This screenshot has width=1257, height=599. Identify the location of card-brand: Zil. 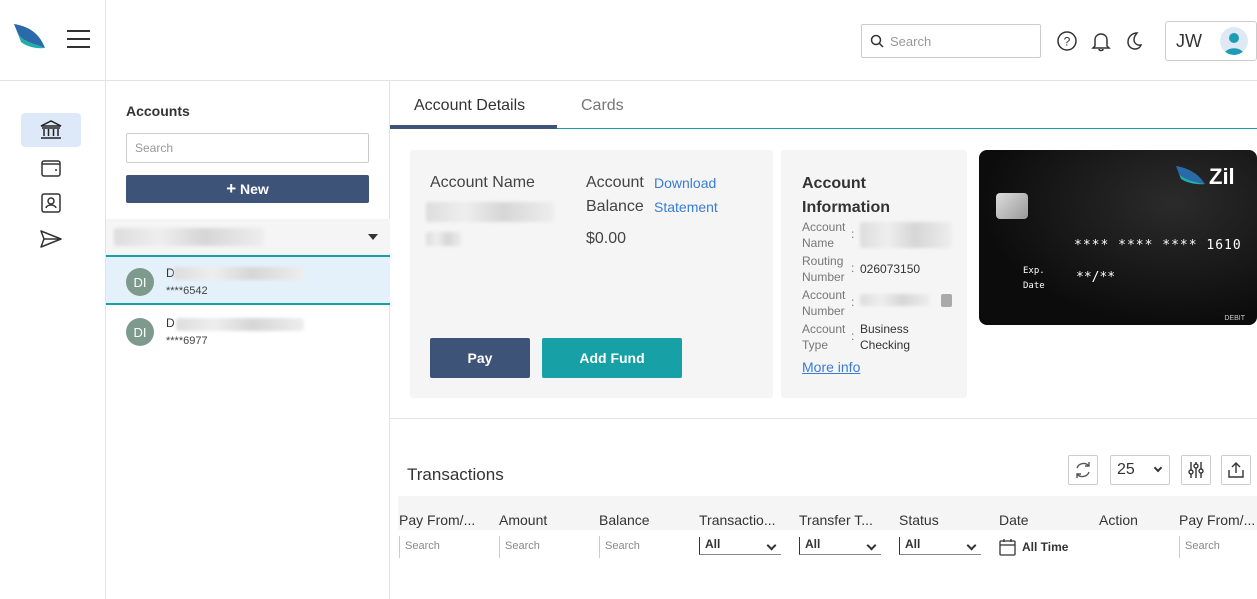
(1222, 176).